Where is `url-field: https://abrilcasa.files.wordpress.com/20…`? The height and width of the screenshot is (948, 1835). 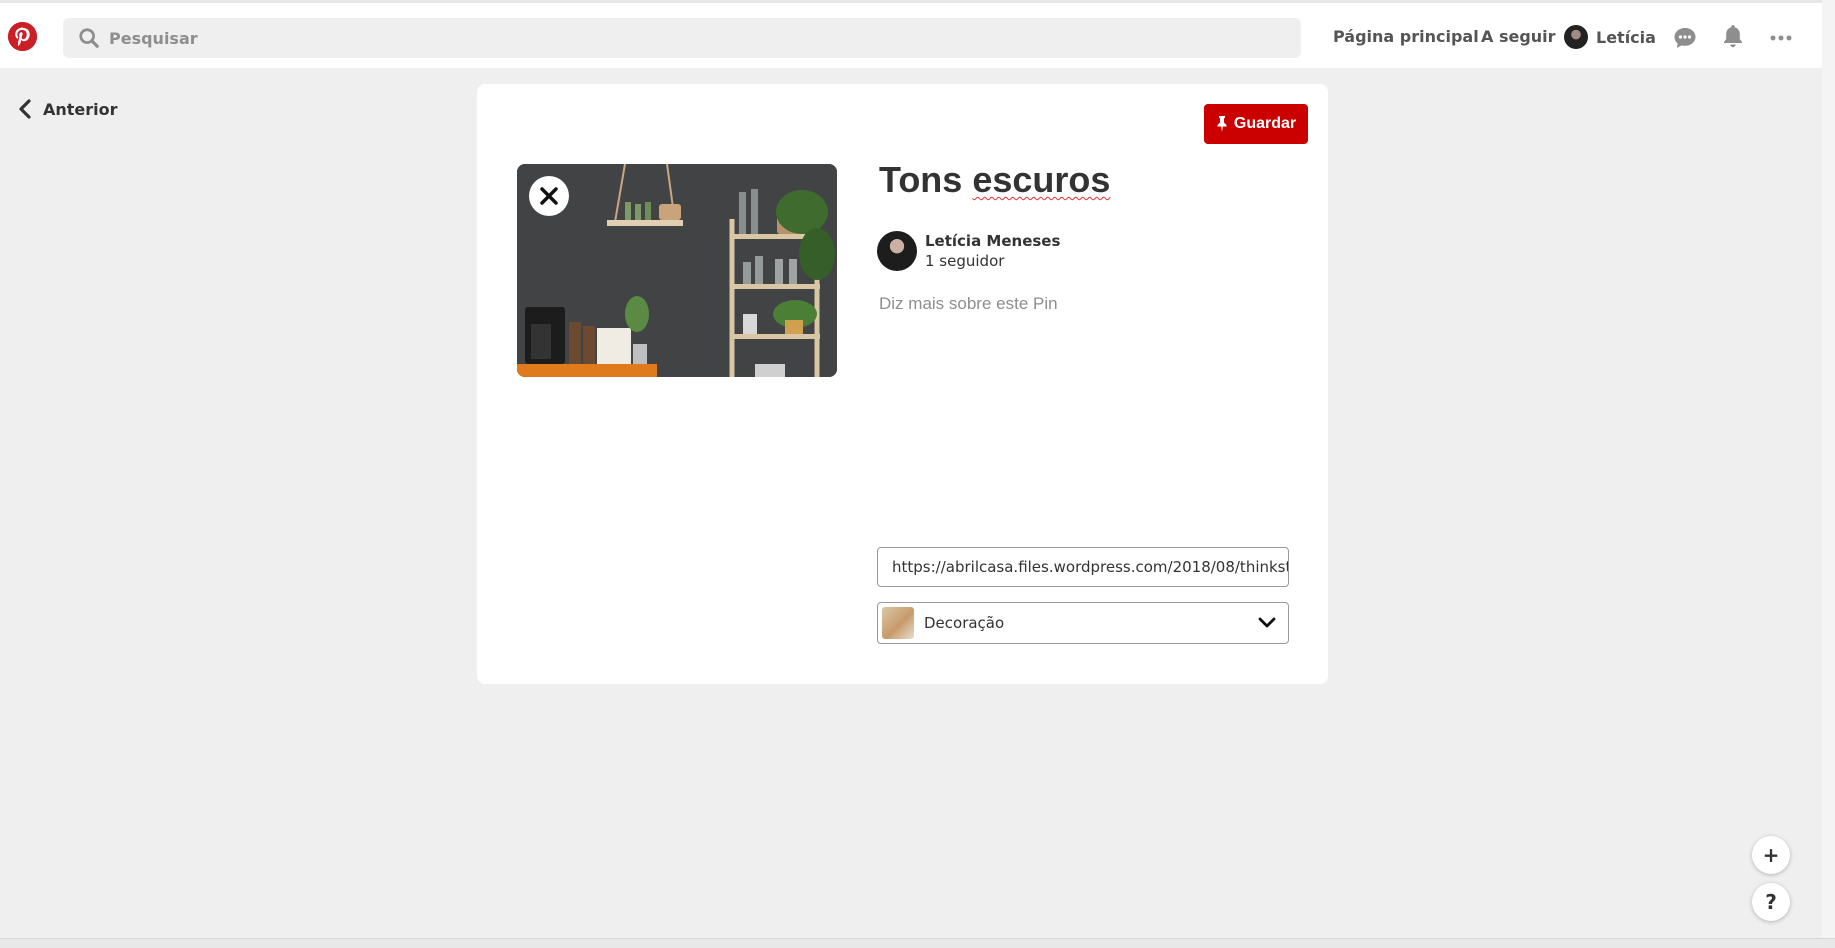 url-field: https://abrilcasa.files.wordpress.com/20… is located at coordinates (1083, 567).